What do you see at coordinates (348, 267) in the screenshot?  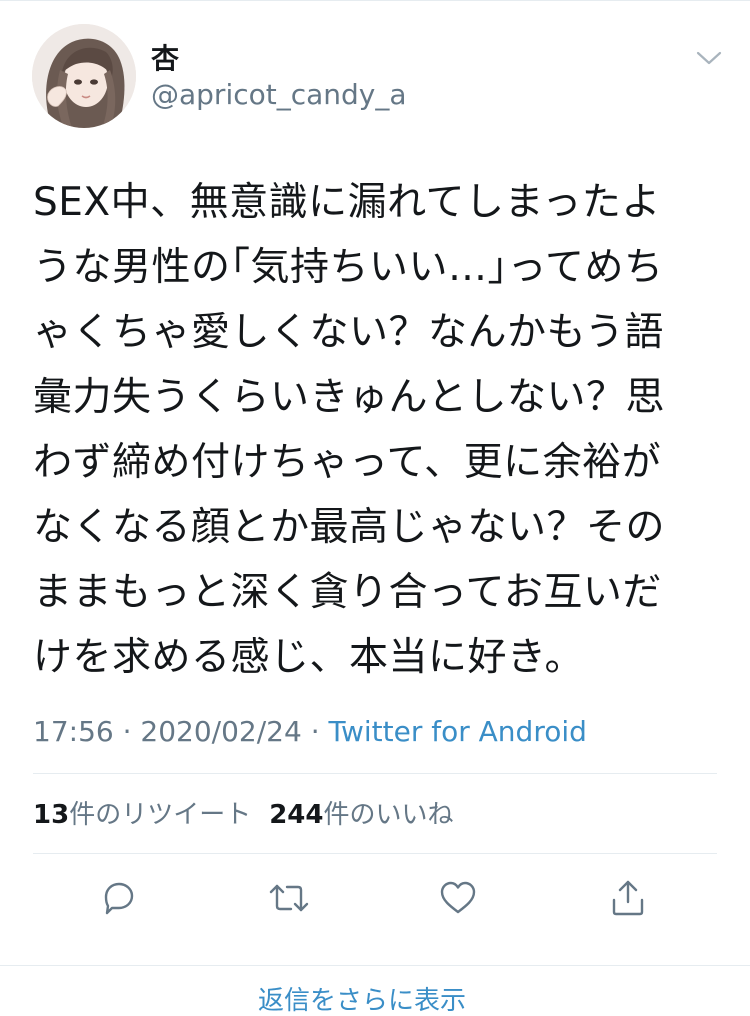 I see `tweet-text-line: うな男性の｢気持ちいい…｣ってめち` at bounding box center [348, 267].